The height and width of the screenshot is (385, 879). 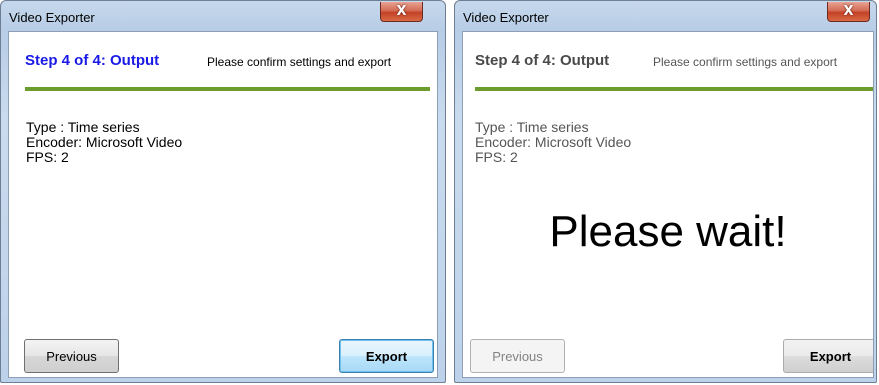 What do you see at coordinates (828, 356) in the screenshot?
I see `export-button-disabled: Export` at bounding box center [828, 356].